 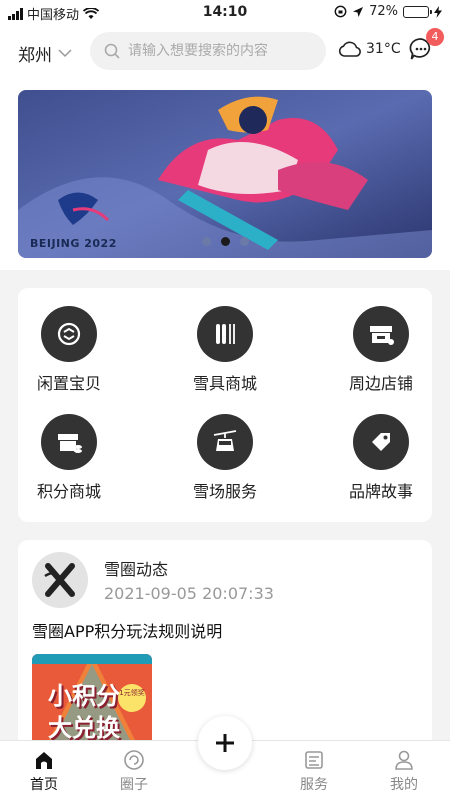 What do you see at coordinates (382, 335) in the screenshot?
I see `store-icon` at bounding box center [382, 335].